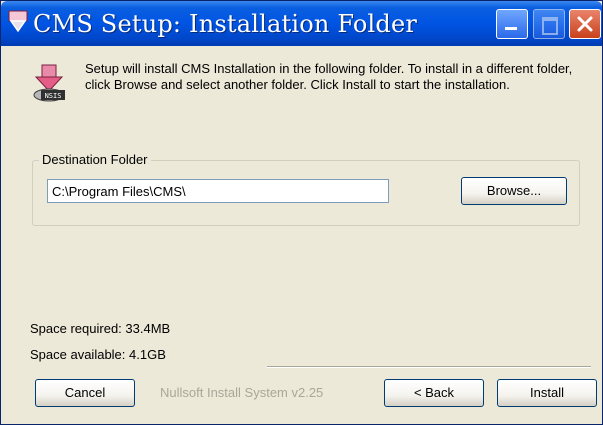  What do you see at coordinates (49, 83) in the screenshot?
I see `nsis-installer-icon: NSIS` at bounding box center [49, 83].